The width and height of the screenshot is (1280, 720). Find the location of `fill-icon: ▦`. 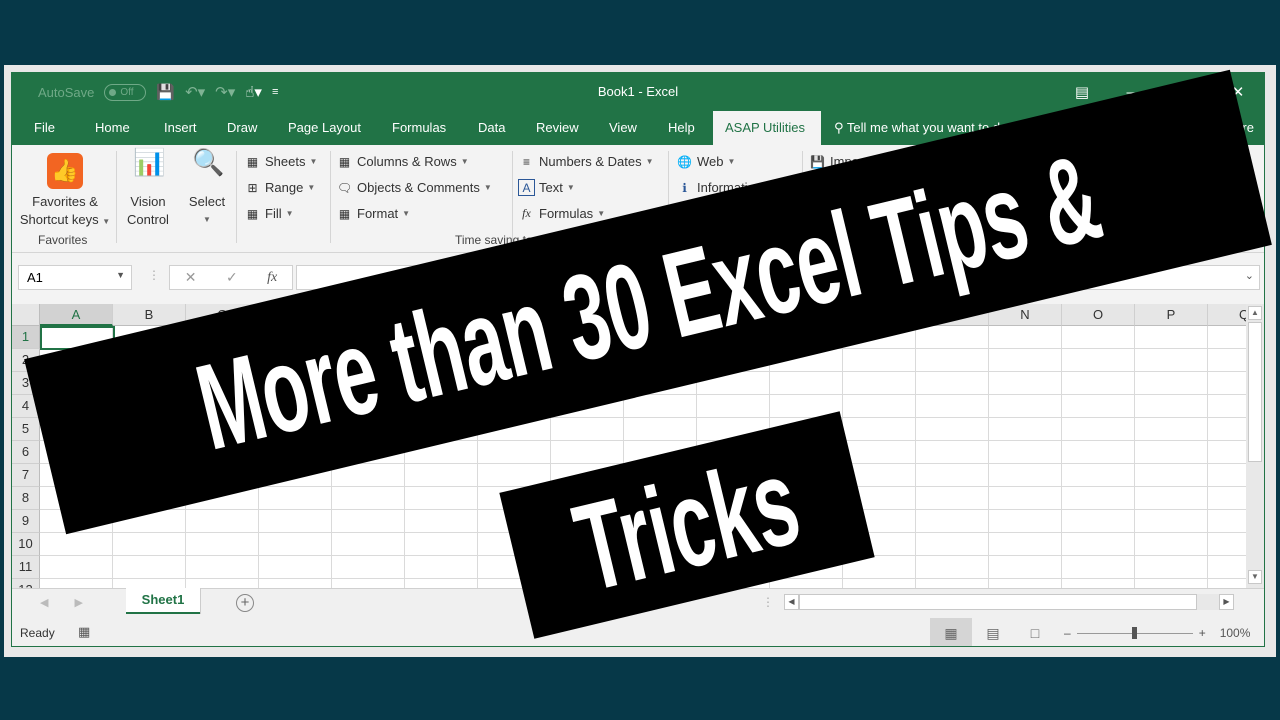

fill-icon: ▦ is located at coordinates (252, 213).